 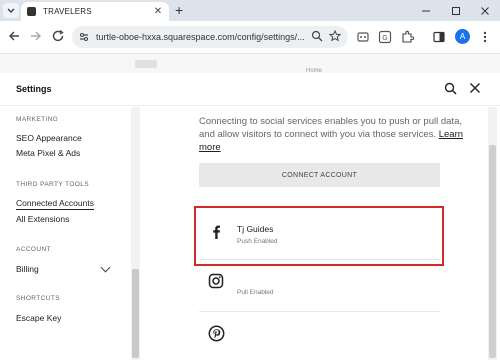 I want to click on grammar-extension-icon: G, so click(x=385, y=37).